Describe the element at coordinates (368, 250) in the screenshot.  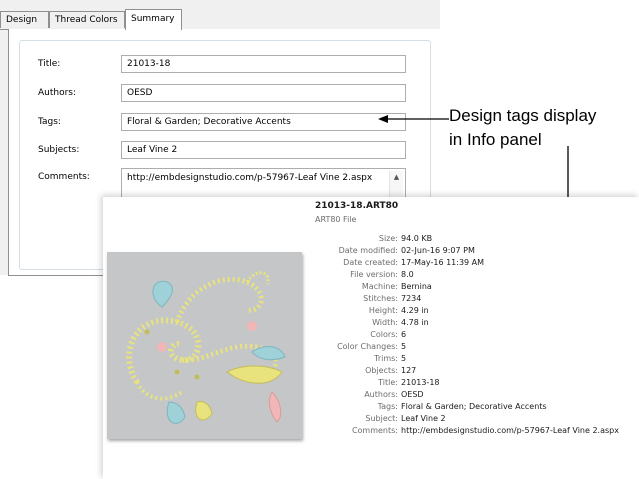
I see `prop-key: Date modified:` at that location.